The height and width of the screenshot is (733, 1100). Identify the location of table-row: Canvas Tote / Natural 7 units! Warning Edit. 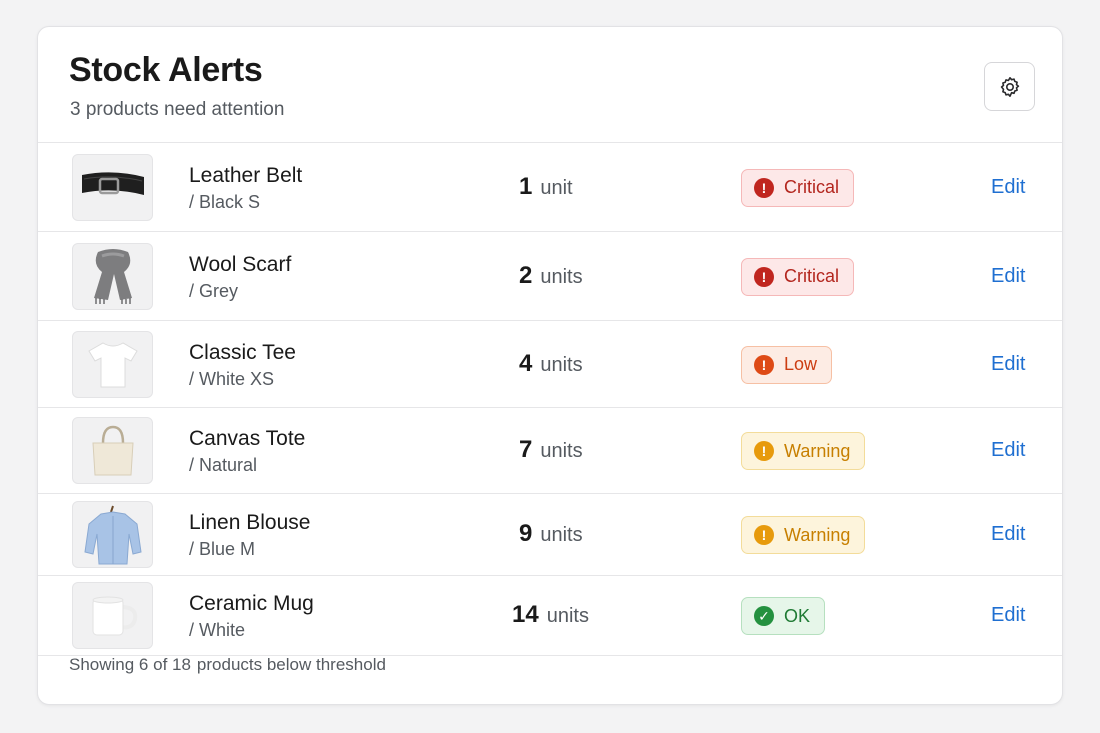
(550, 451).